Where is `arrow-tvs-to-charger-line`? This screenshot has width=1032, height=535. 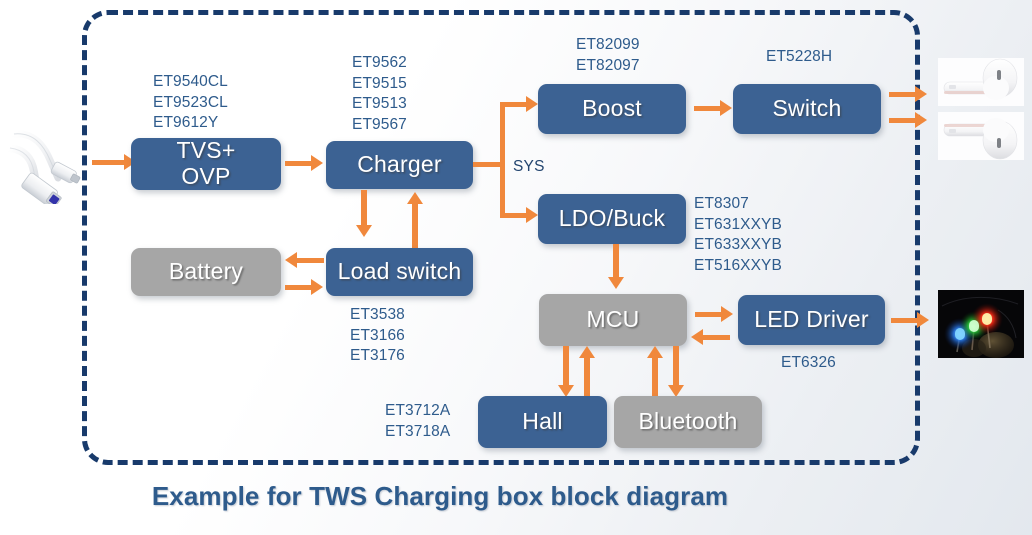
arrow-tvs-to-charger-line is located at coordinates (299, 163).